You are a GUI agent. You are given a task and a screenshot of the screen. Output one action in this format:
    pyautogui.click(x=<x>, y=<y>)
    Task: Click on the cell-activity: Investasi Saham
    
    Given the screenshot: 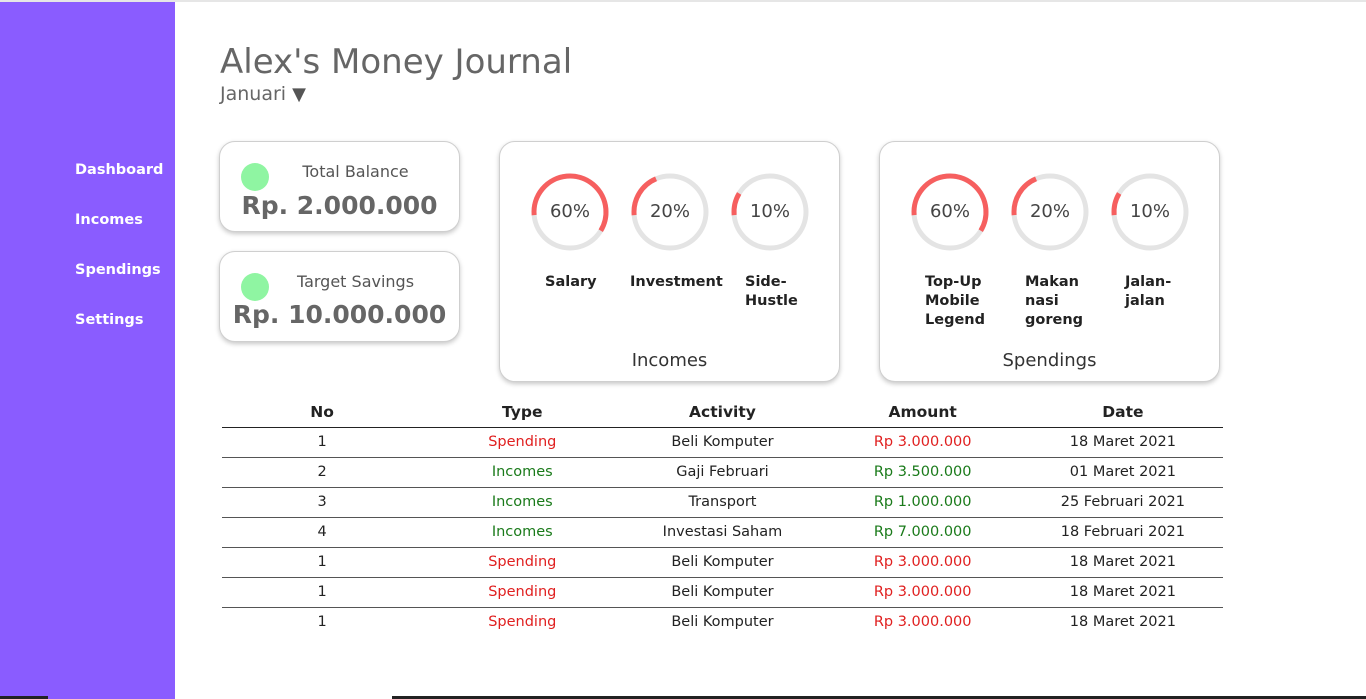 What is the action you would take?
    pyautogui.click(x=722, y=532)
    